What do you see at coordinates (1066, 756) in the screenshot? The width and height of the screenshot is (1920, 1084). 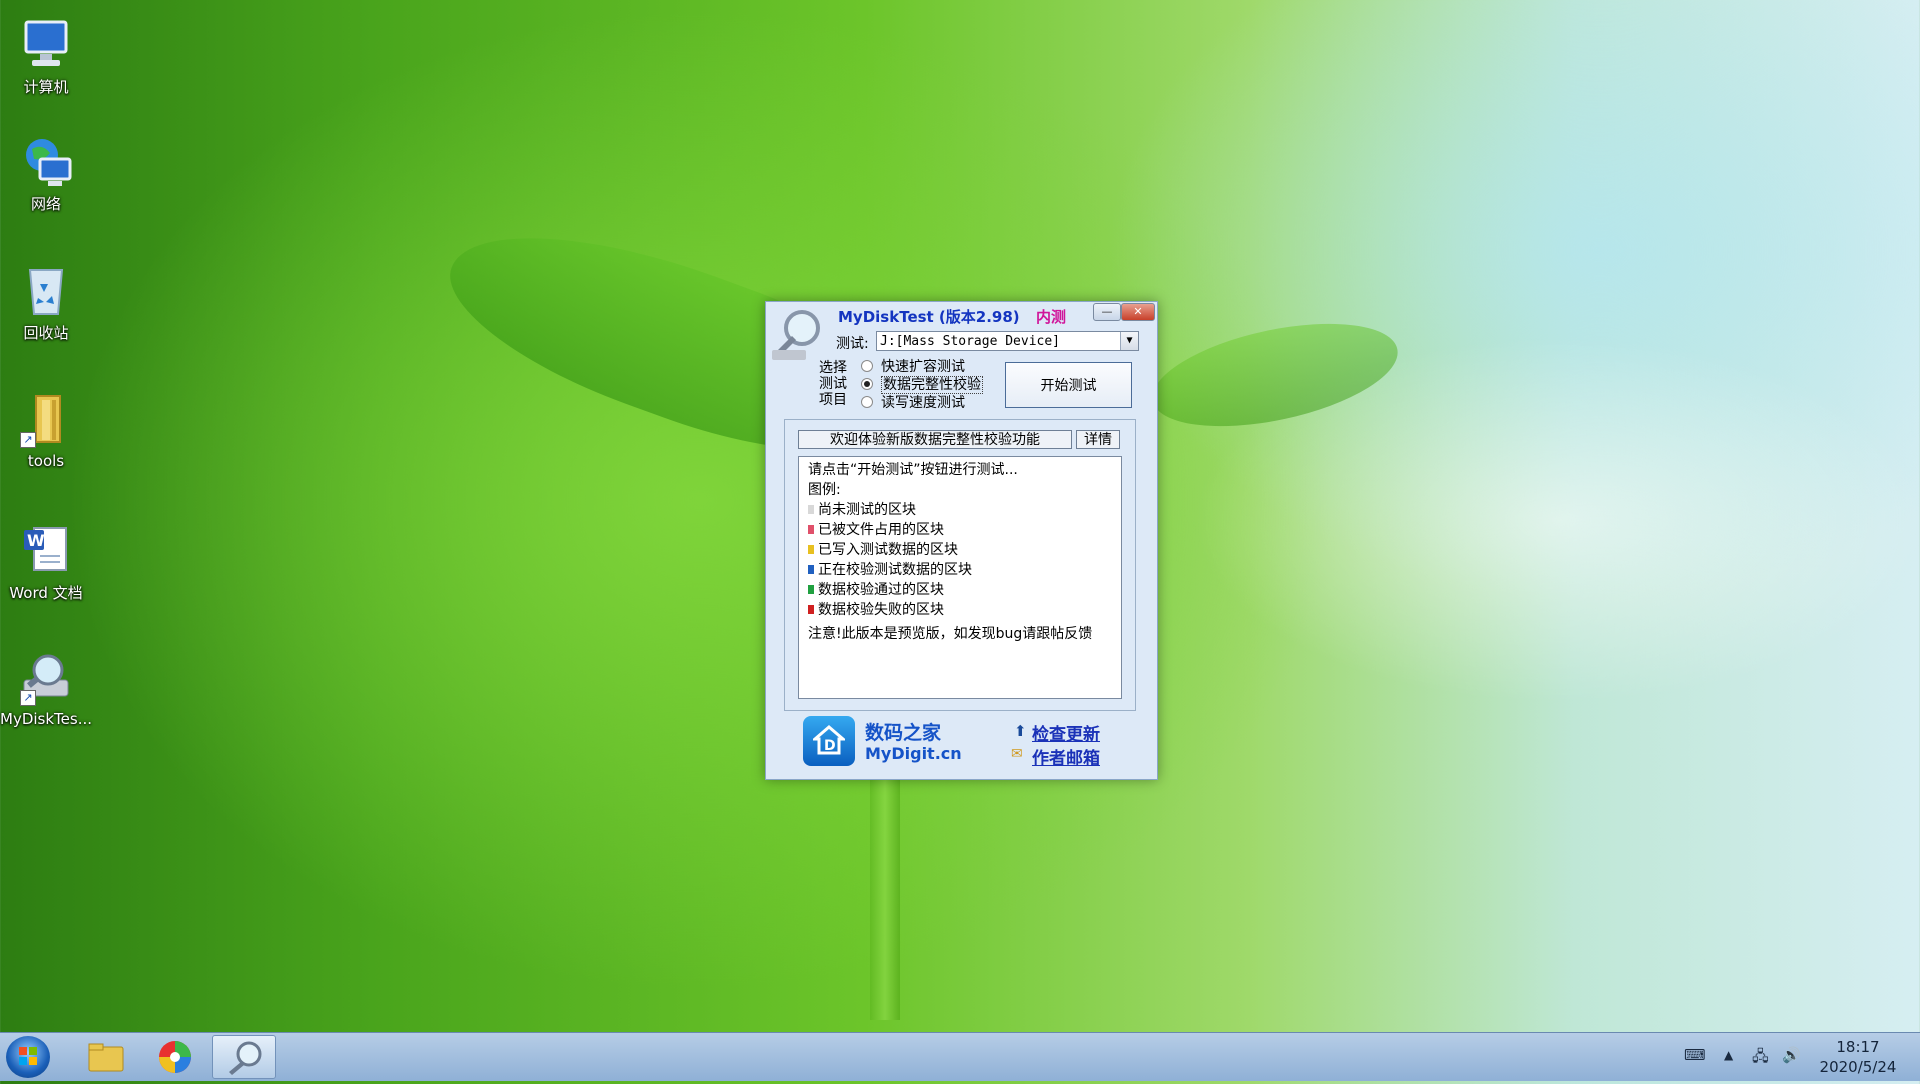 I see `author-email-link: 作者邮箱` at bounding box center [1066, 756].